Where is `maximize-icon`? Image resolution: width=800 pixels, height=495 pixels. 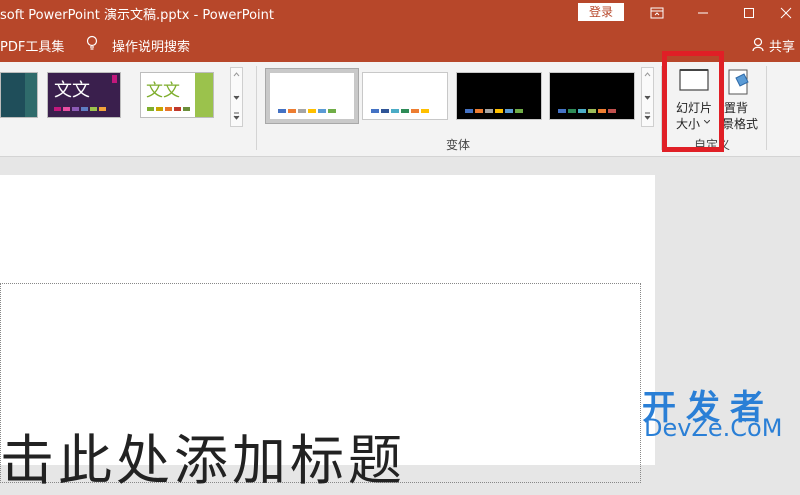 maximize-icon is located at coordinates (749, 13).